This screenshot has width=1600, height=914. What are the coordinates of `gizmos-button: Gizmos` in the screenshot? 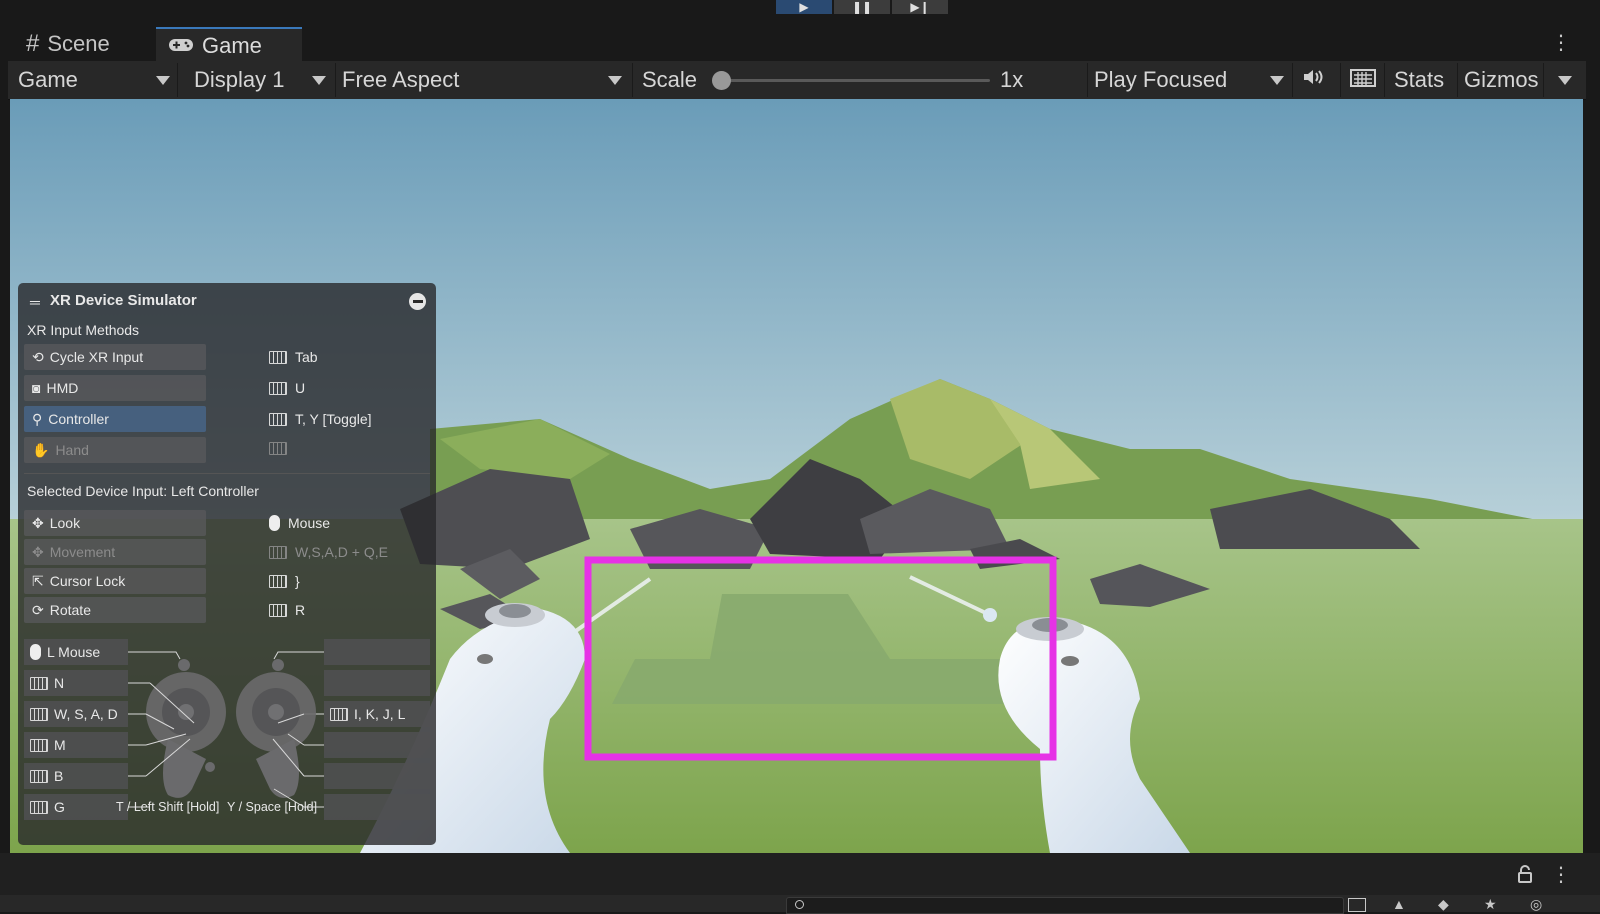 It's located at (1501, 80).